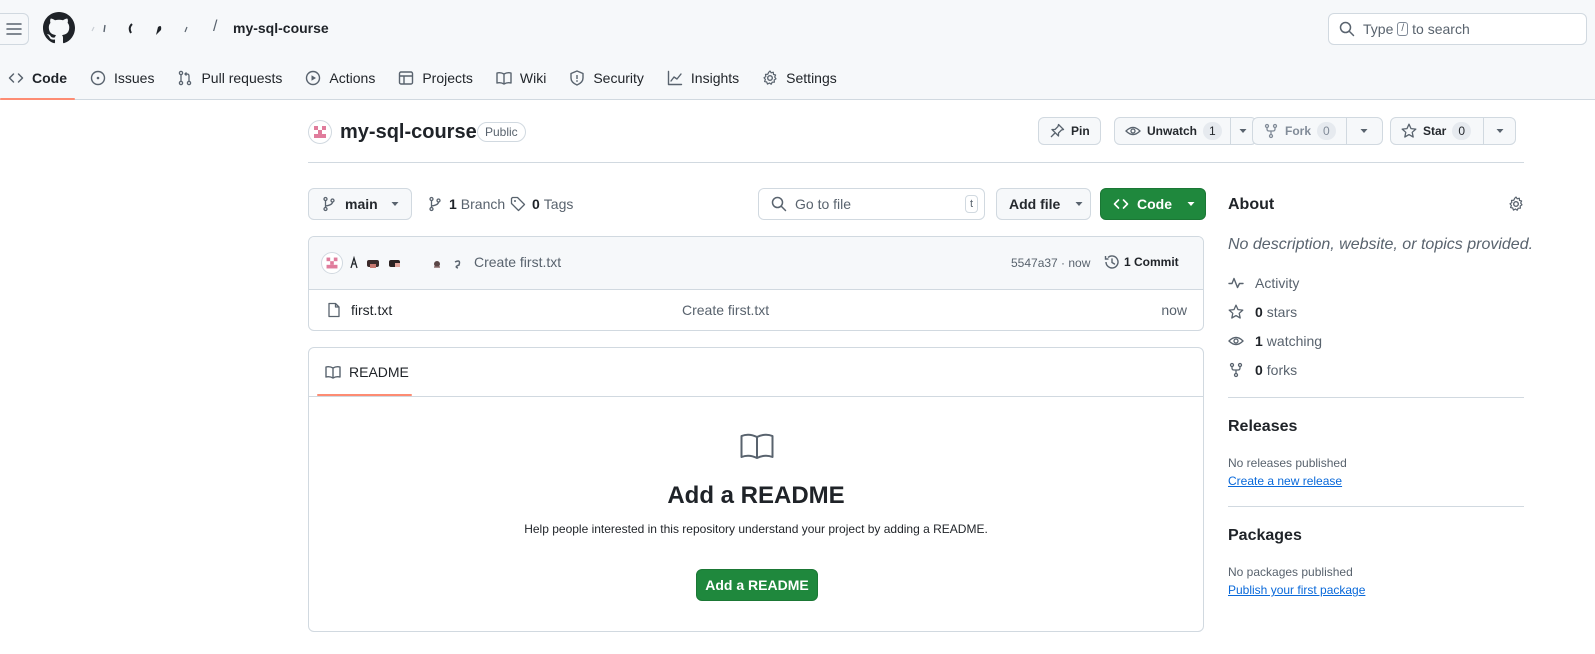  Describe the element at coordinates (98, 78) in the screenshot. I see `issue-icon` at that location.